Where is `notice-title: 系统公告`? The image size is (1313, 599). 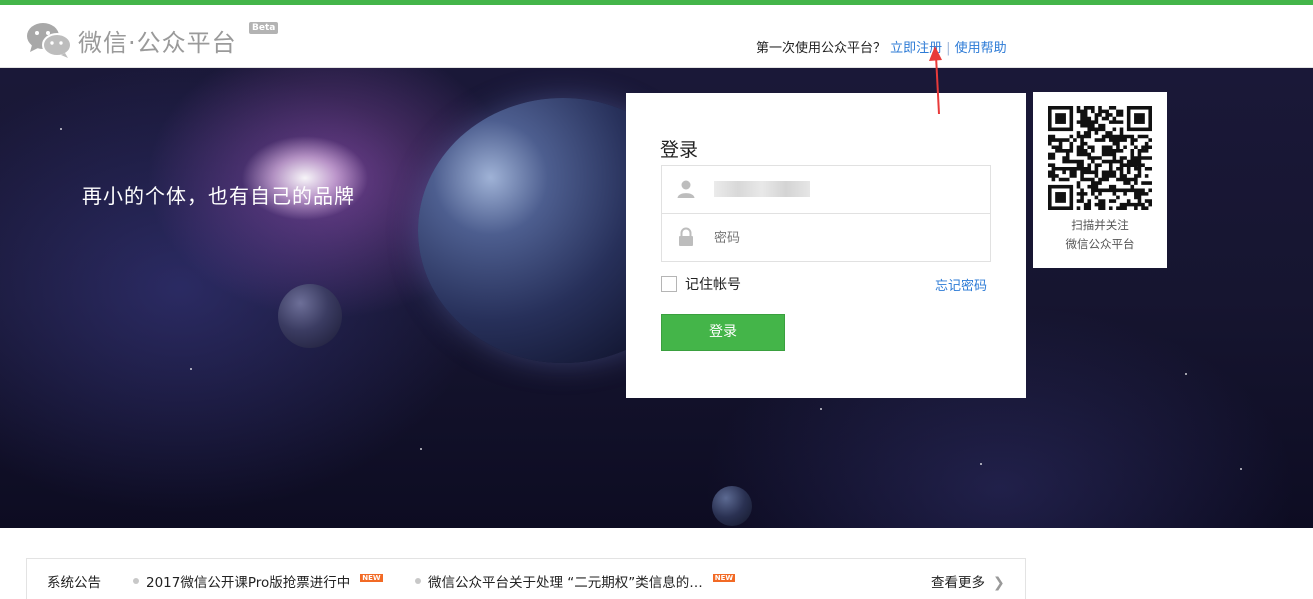
notice-title: 系统公告 is located at coordinates (74, 583).